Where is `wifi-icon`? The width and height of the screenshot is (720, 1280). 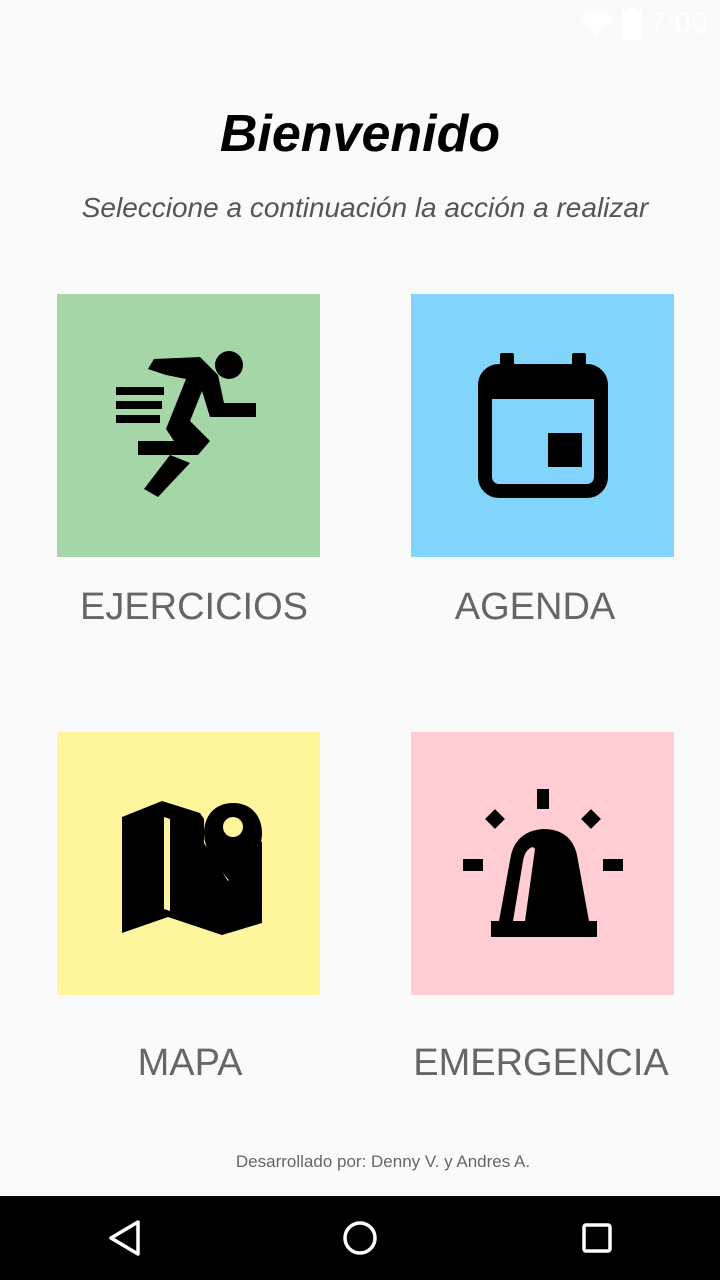 wifi-icon is located at coordinates (597, 24).